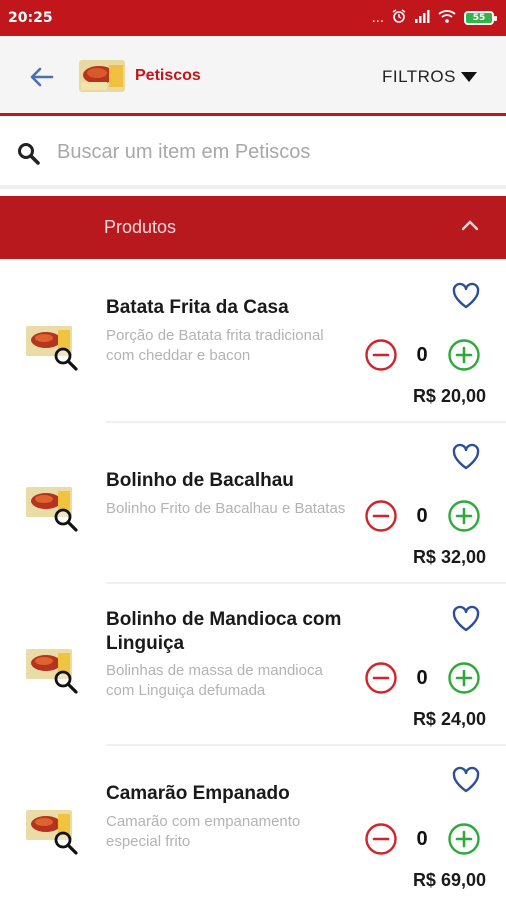 This screenshot has height=907, width=506. I want to click on product-price: R$ 32,00, so click(449, 557).